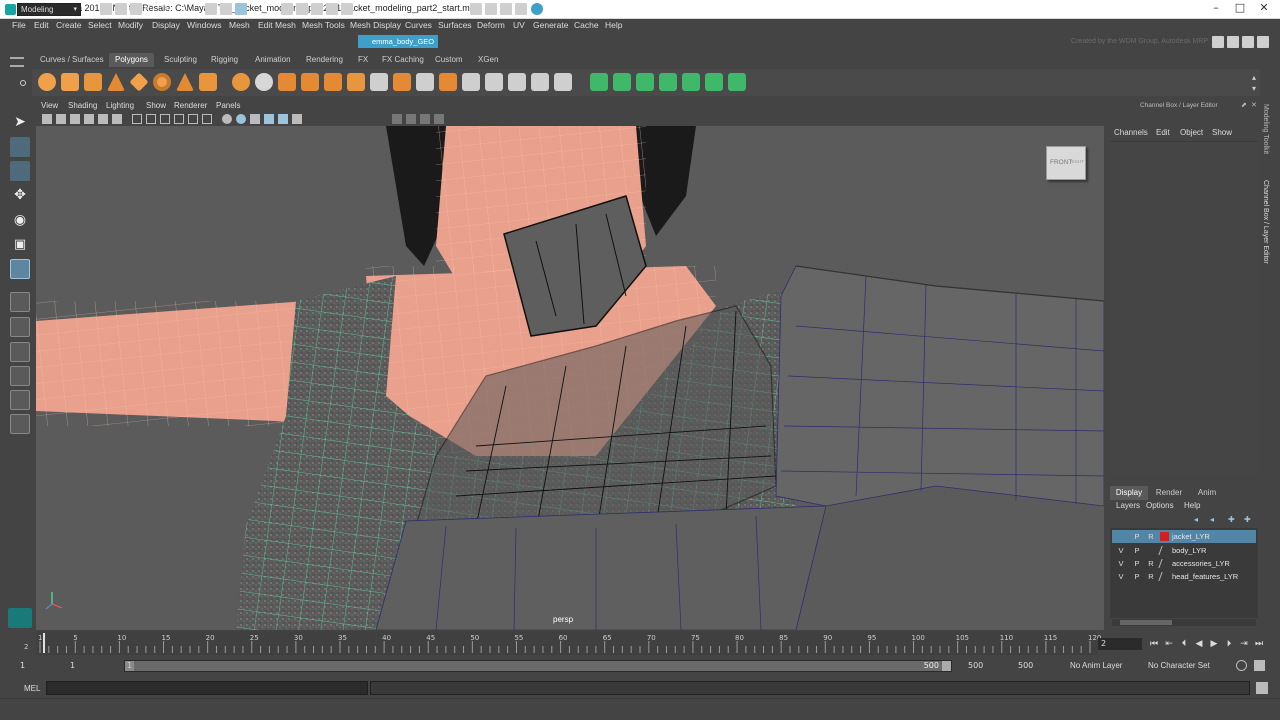 The width and height of the screenshot is (1280, 720). What do you see at coordinates (1120, 644) in the screenshot?
I see `current-frame-field: 2` at bounding box center [1120, 644].